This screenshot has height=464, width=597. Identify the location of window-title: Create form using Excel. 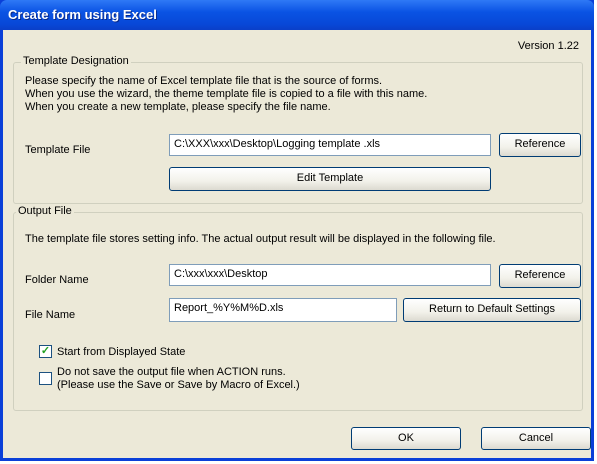
(82, 14).